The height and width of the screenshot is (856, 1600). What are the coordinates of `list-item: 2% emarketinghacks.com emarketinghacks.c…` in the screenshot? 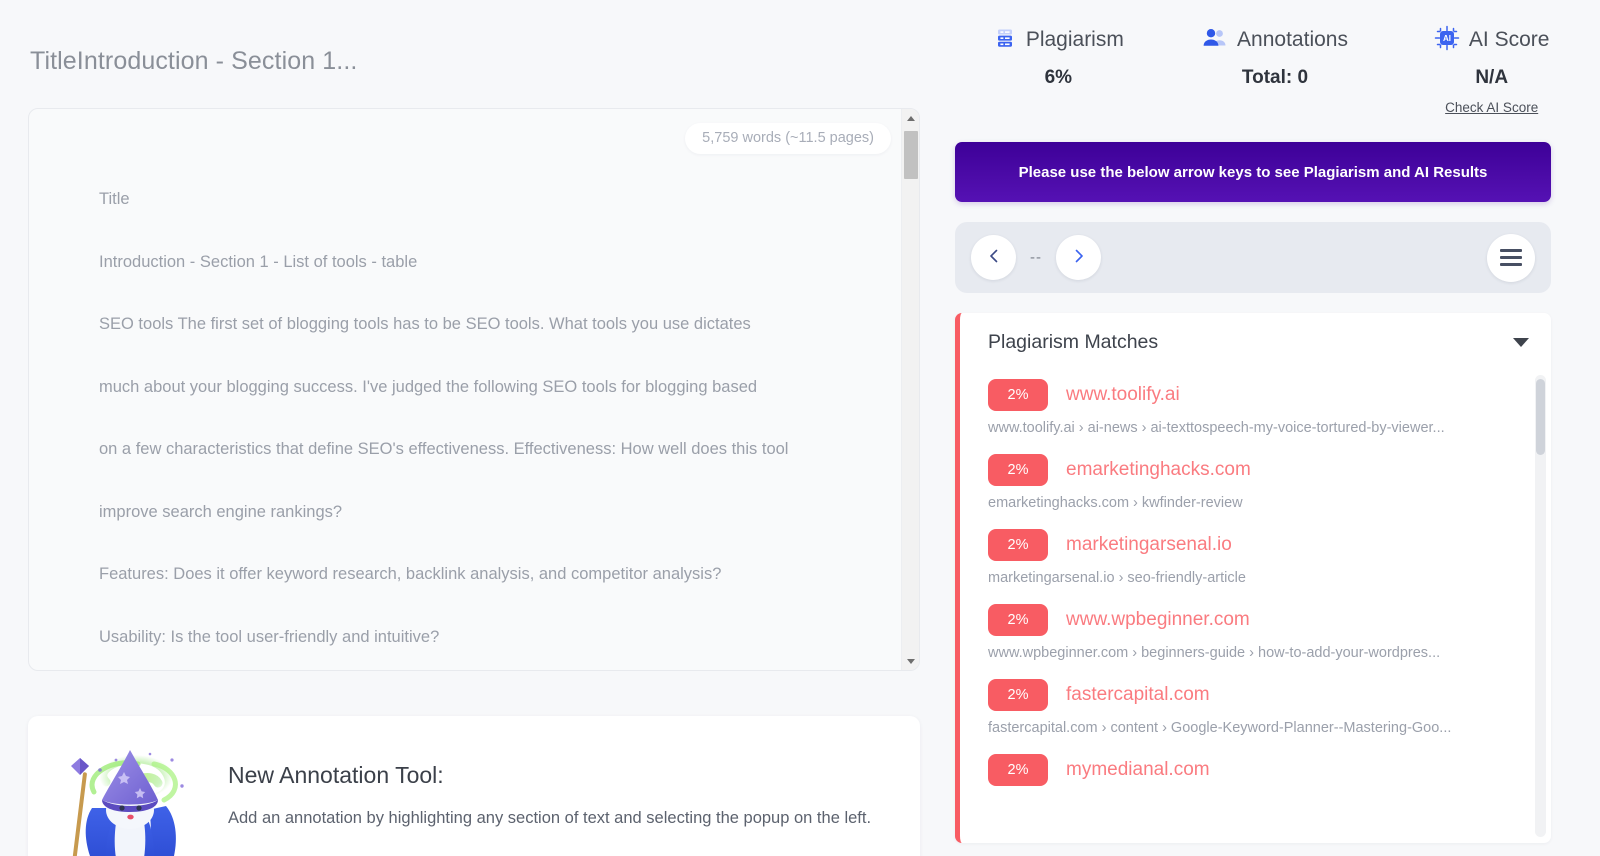 It's located at (1256, 482).